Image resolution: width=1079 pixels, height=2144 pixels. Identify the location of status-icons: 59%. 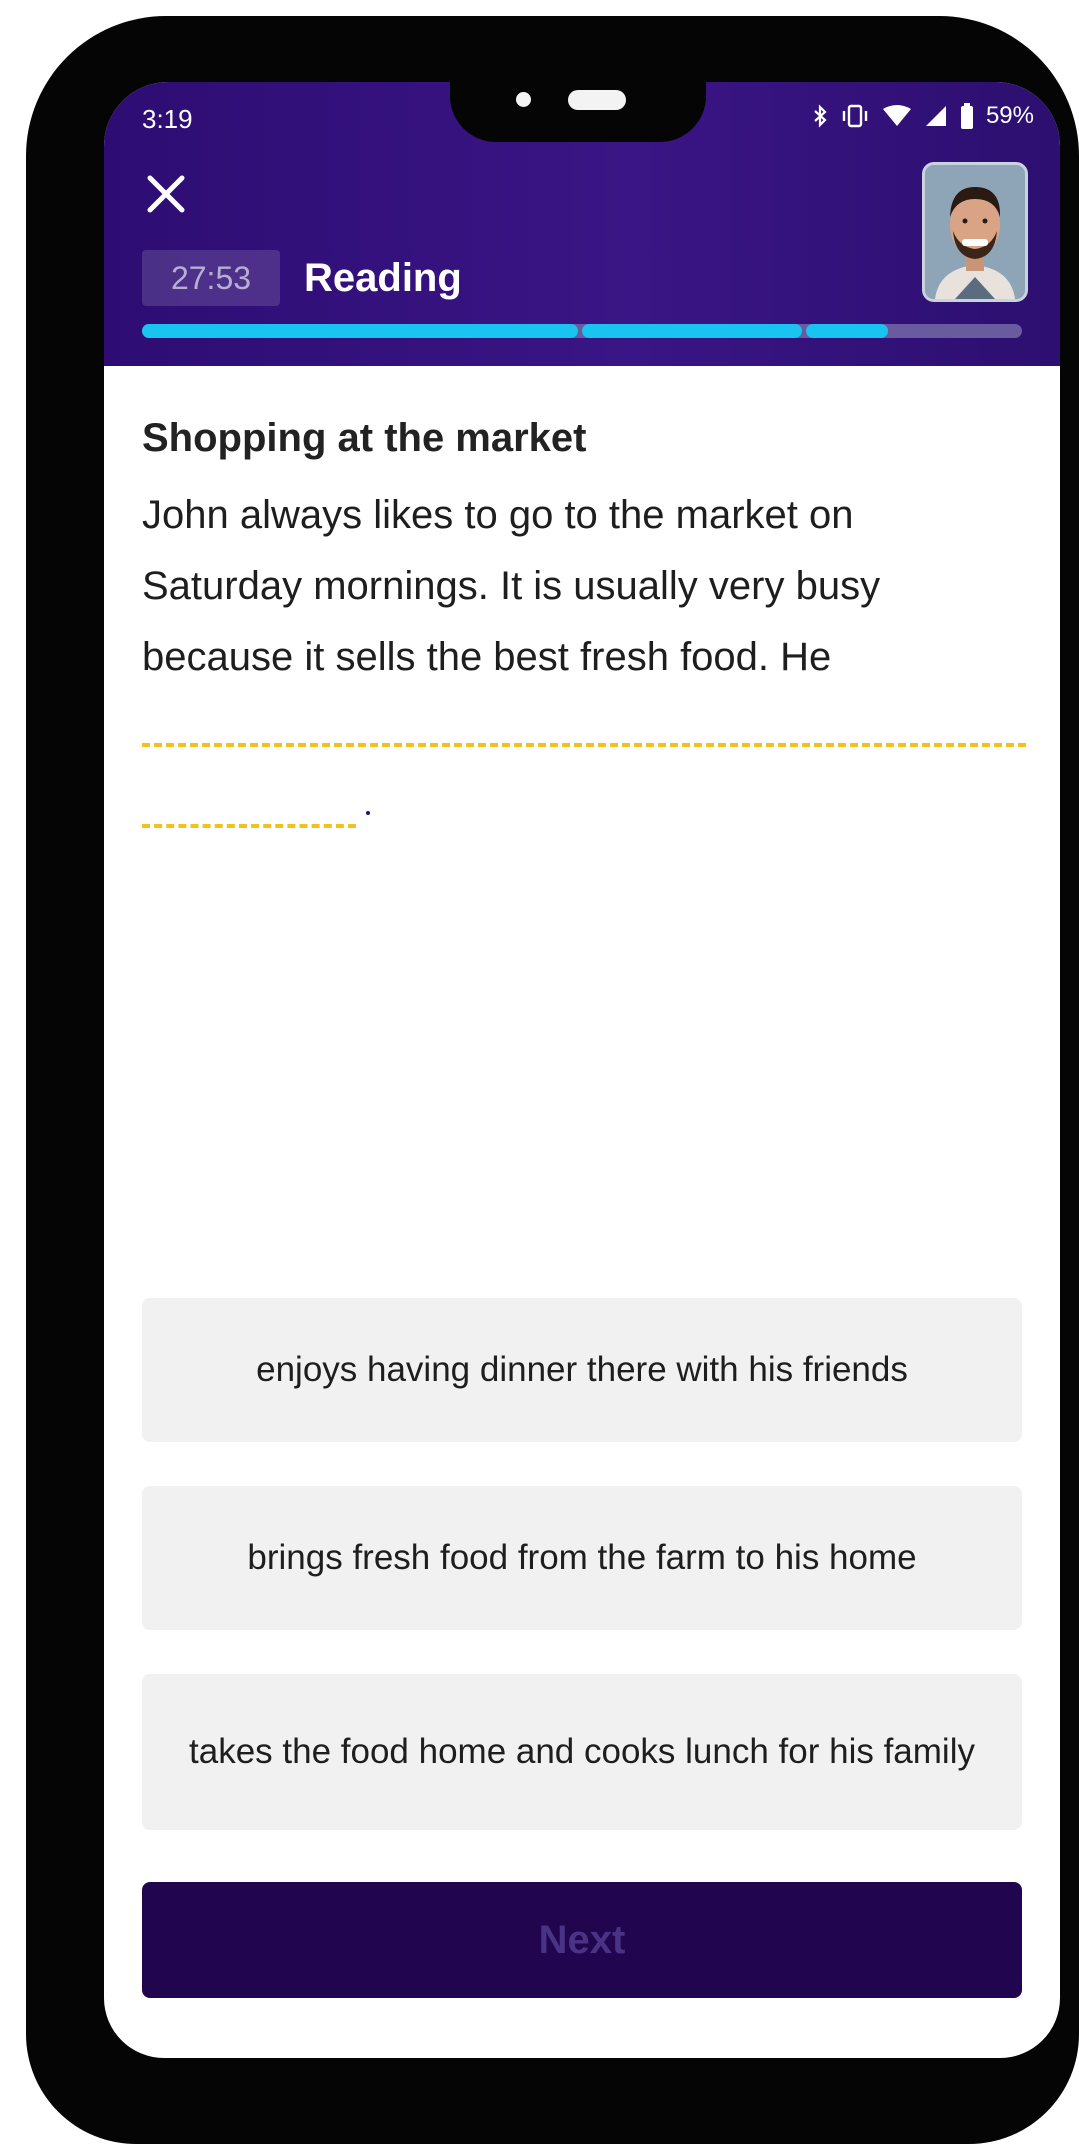
(923, 116).